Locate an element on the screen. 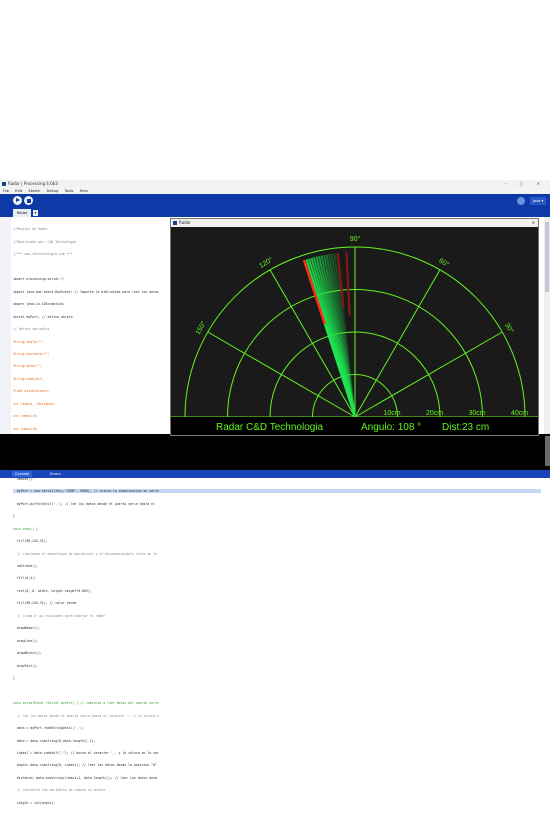  menu-debug: Debug is located at coordinates (53, 191).